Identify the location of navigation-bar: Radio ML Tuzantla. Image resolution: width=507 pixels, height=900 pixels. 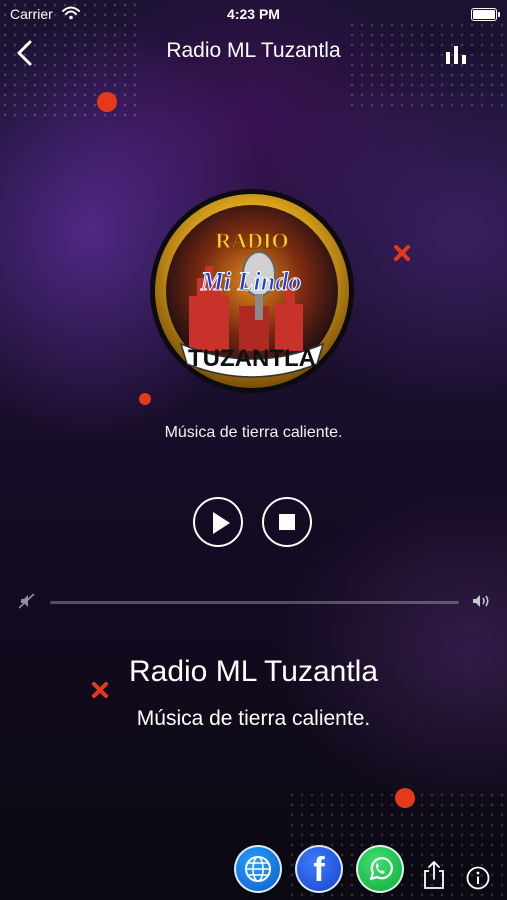
(253, 52).